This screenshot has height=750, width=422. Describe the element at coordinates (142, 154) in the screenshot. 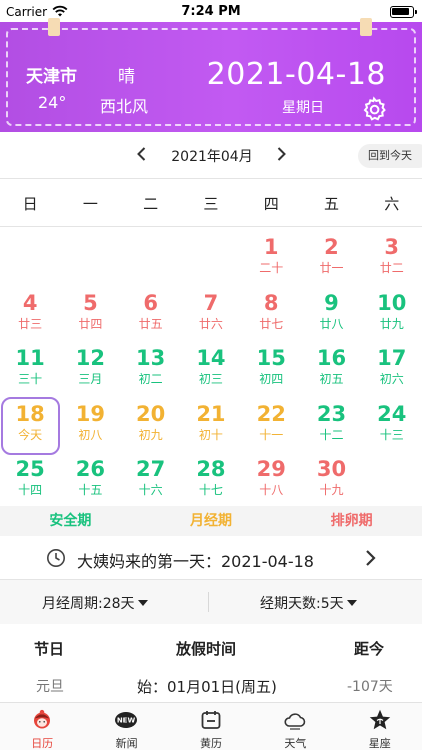

I see `chevron-left-icon` at that location.